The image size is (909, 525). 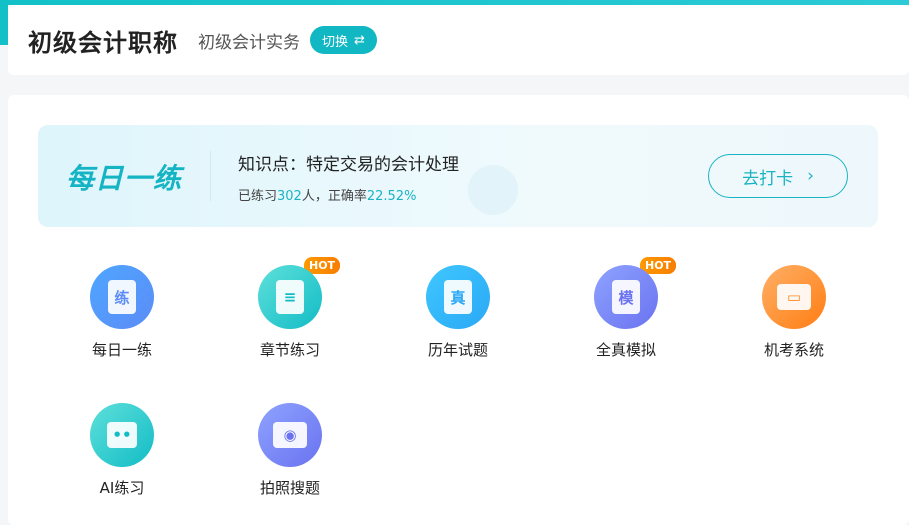 I want to click on chapter-practice-icon: ≡, so click(x=290, y=297).